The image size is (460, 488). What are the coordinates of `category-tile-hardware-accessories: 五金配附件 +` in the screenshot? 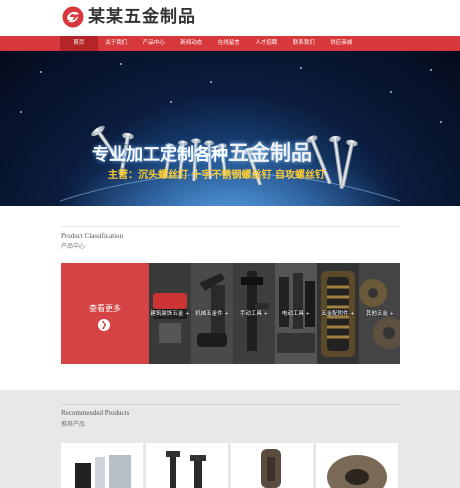 It's located at (338, 313).